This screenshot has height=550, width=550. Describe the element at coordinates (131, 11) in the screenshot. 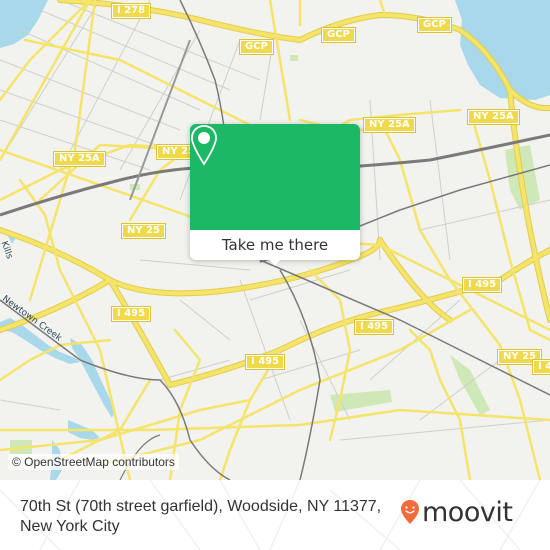

I see `road-shield-i278: I 278` at that location.